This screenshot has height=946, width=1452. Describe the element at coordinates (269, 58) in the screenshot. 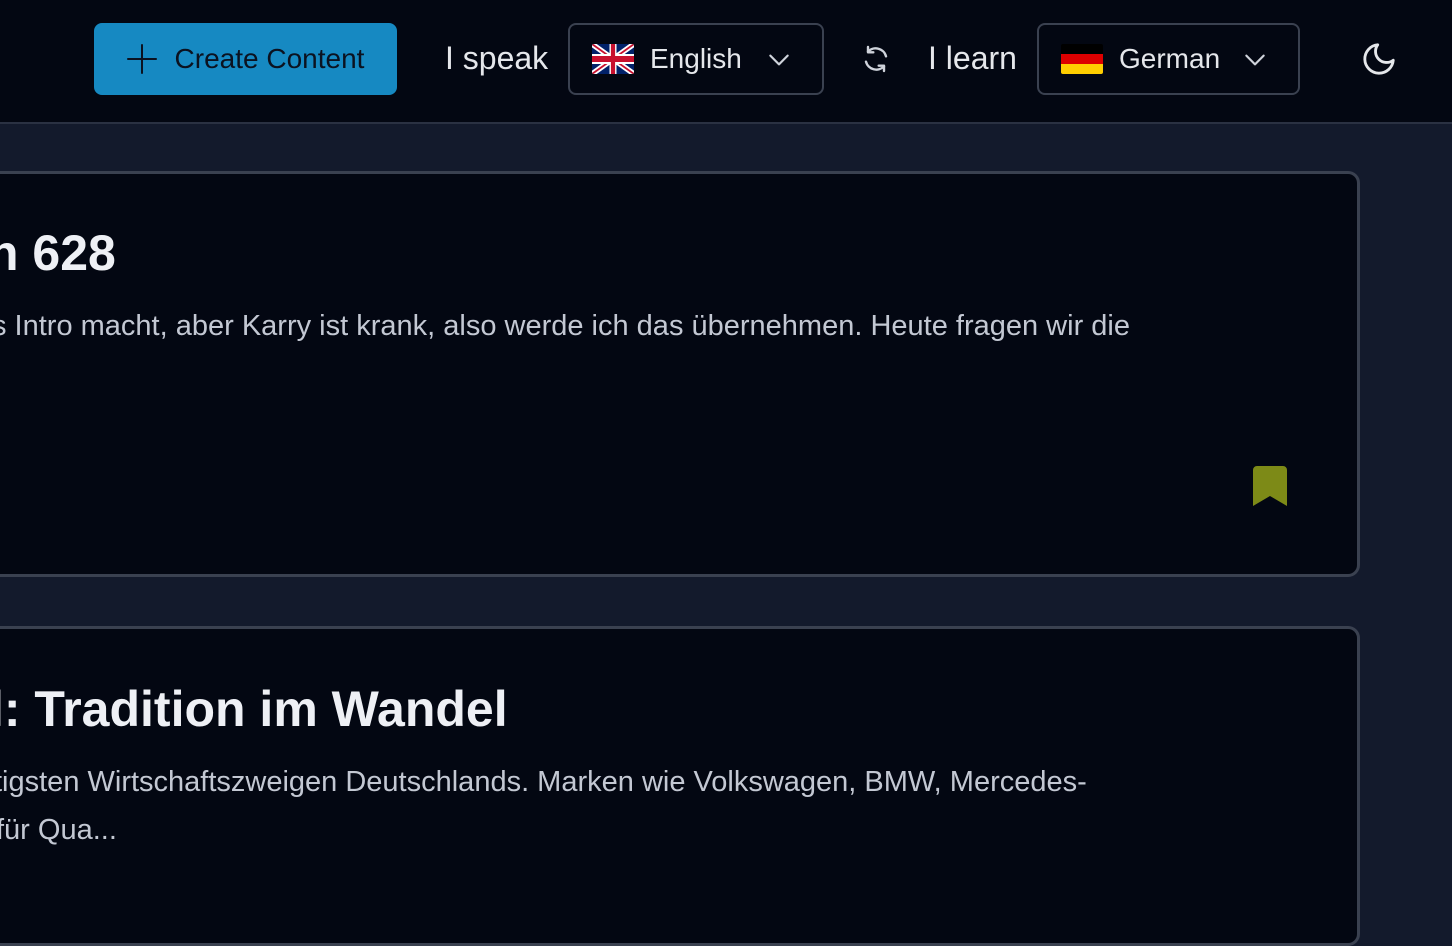

I see `create-content-label: Create Content` at that location.